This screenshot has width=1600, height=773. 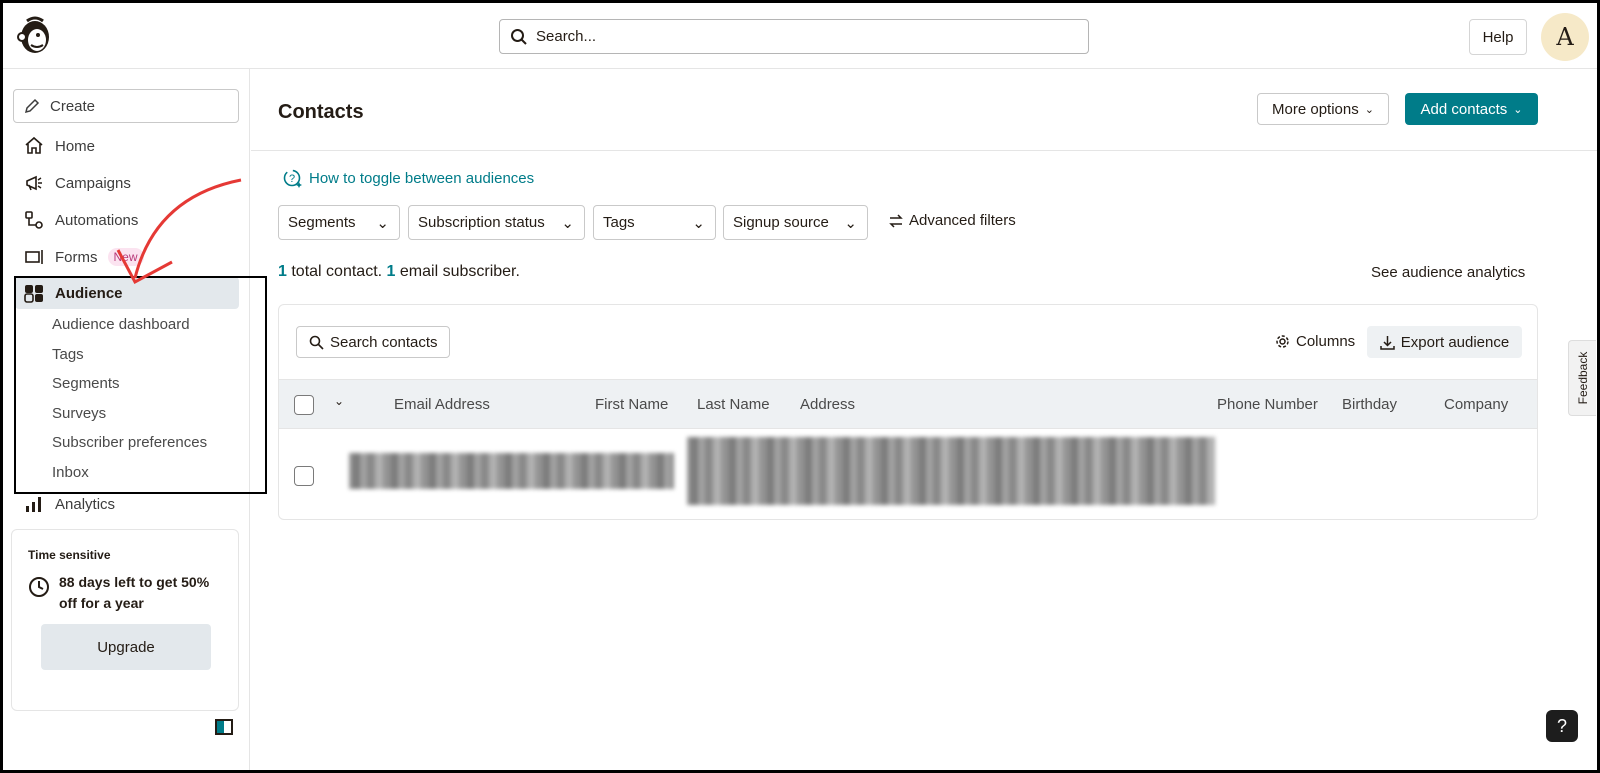 I want to click on redacted-email, so click(x=511, y=471).